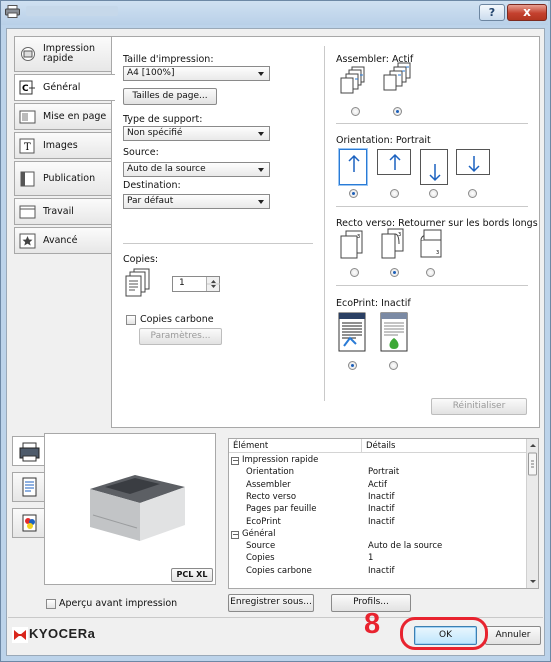 The width and height of the screenshot is (551, 662). Describe the element at coordinates (58, 211) in the screenshot. I see `tab-label: Travail` at that location.